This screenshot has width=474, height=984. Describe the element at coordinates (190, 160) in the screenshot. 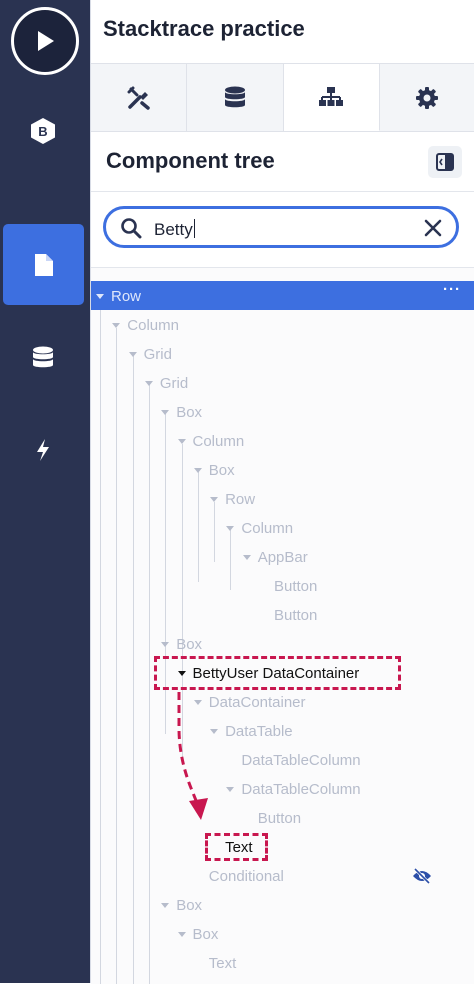

I see `section-title: Component tree` at that location.